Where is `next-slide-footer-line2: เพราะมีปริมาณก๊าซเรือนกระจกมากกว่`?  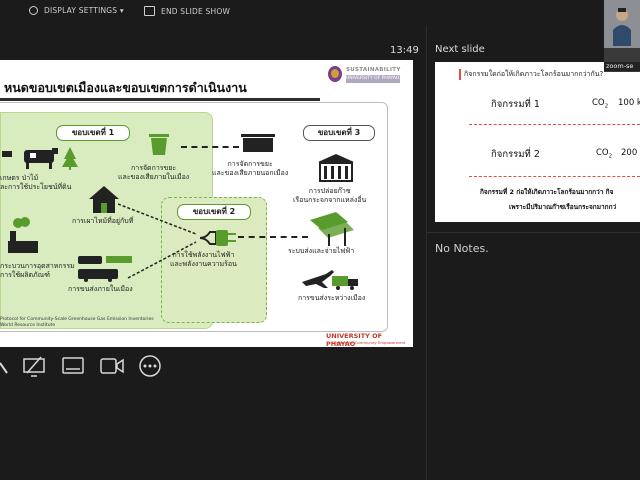
next-slide-footer-line2: เพราะมีปริมาณก๊าซเรือนกระจกมากกว่ is located at coordinates (563, 207).